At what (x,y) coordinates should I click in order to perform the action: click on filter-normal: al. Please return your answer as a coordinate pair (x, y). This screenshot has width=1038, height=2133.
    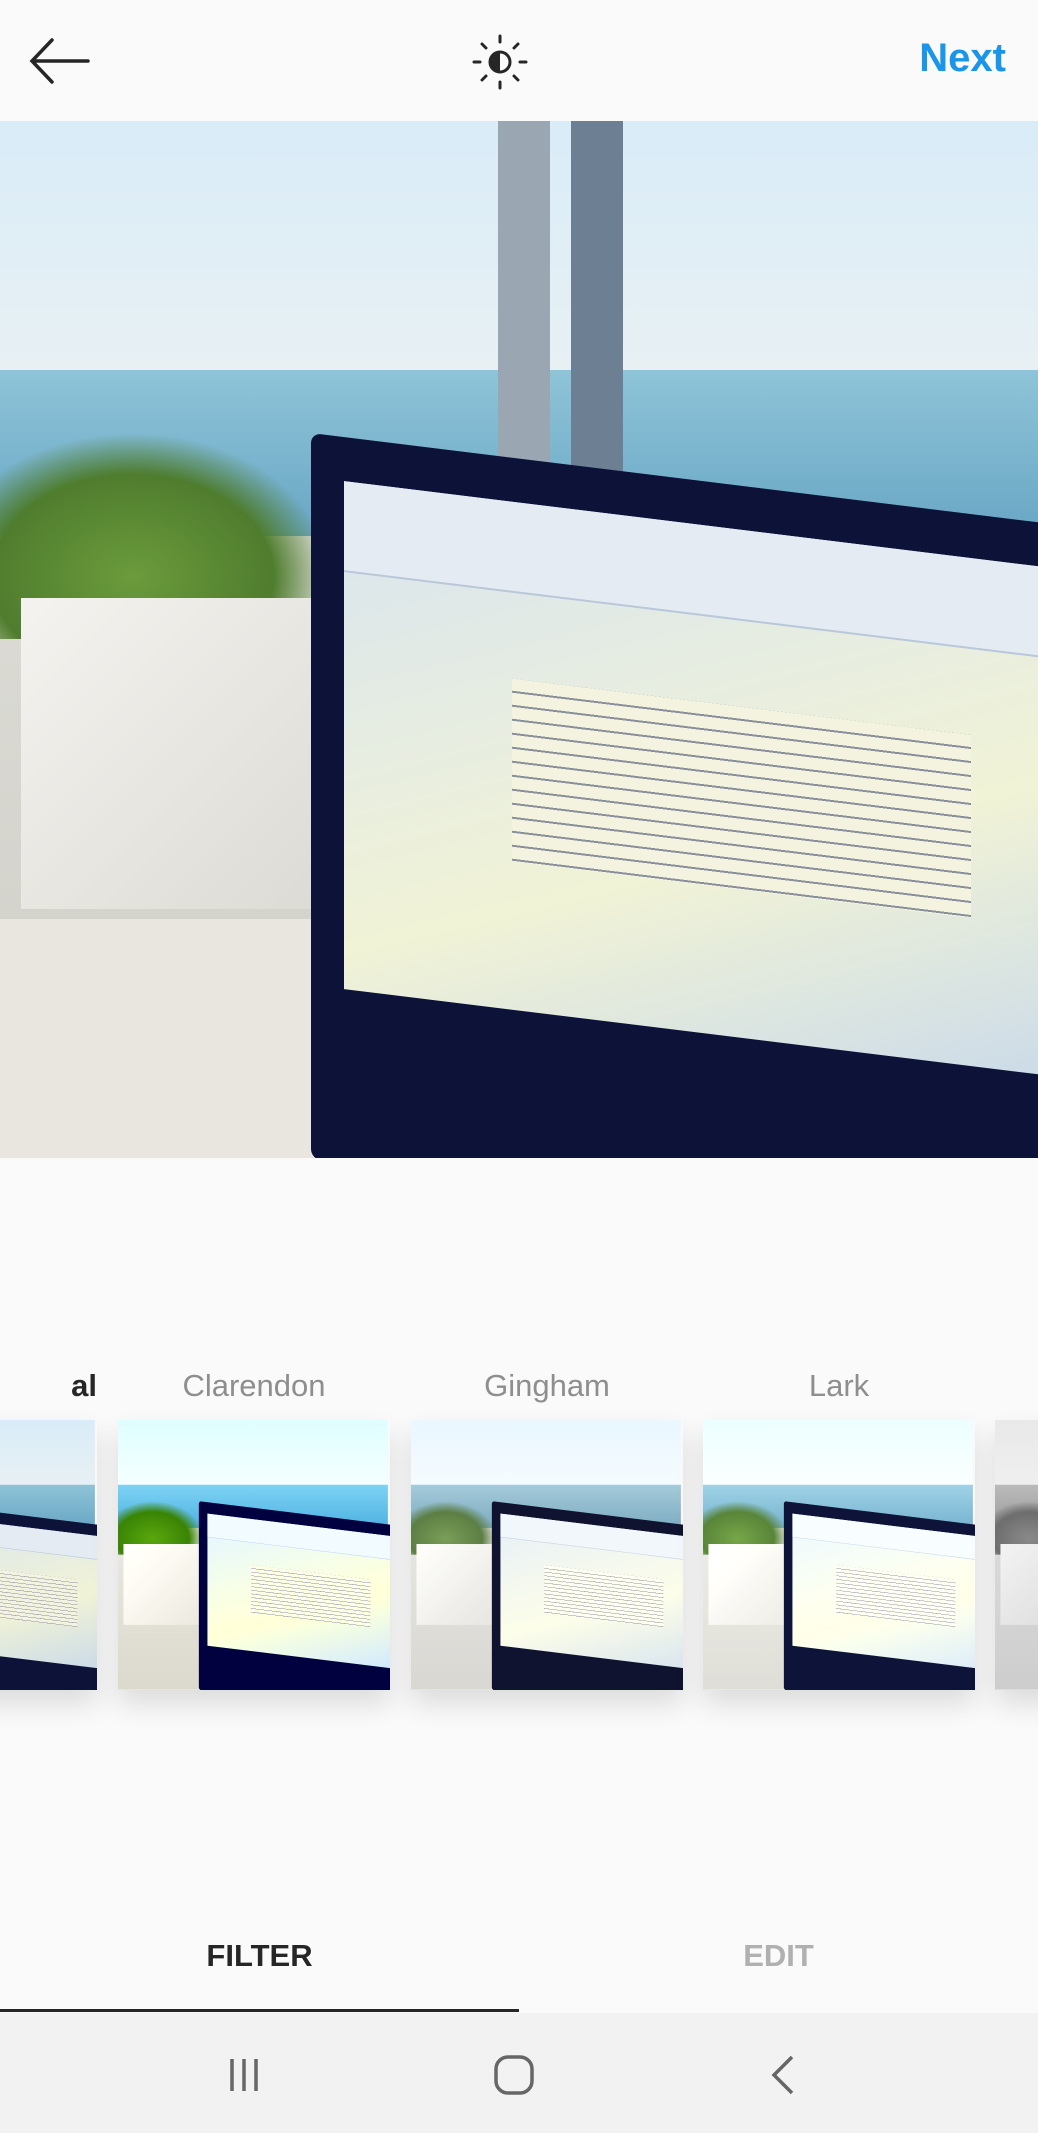
    Looking at the image, I should click on (48, 1529).